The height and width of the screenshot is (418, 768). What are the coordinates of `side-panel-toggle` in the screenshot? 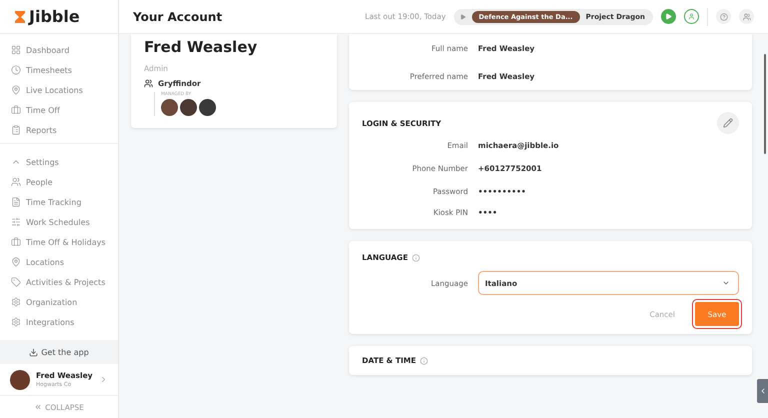 It's located at (762, 391).